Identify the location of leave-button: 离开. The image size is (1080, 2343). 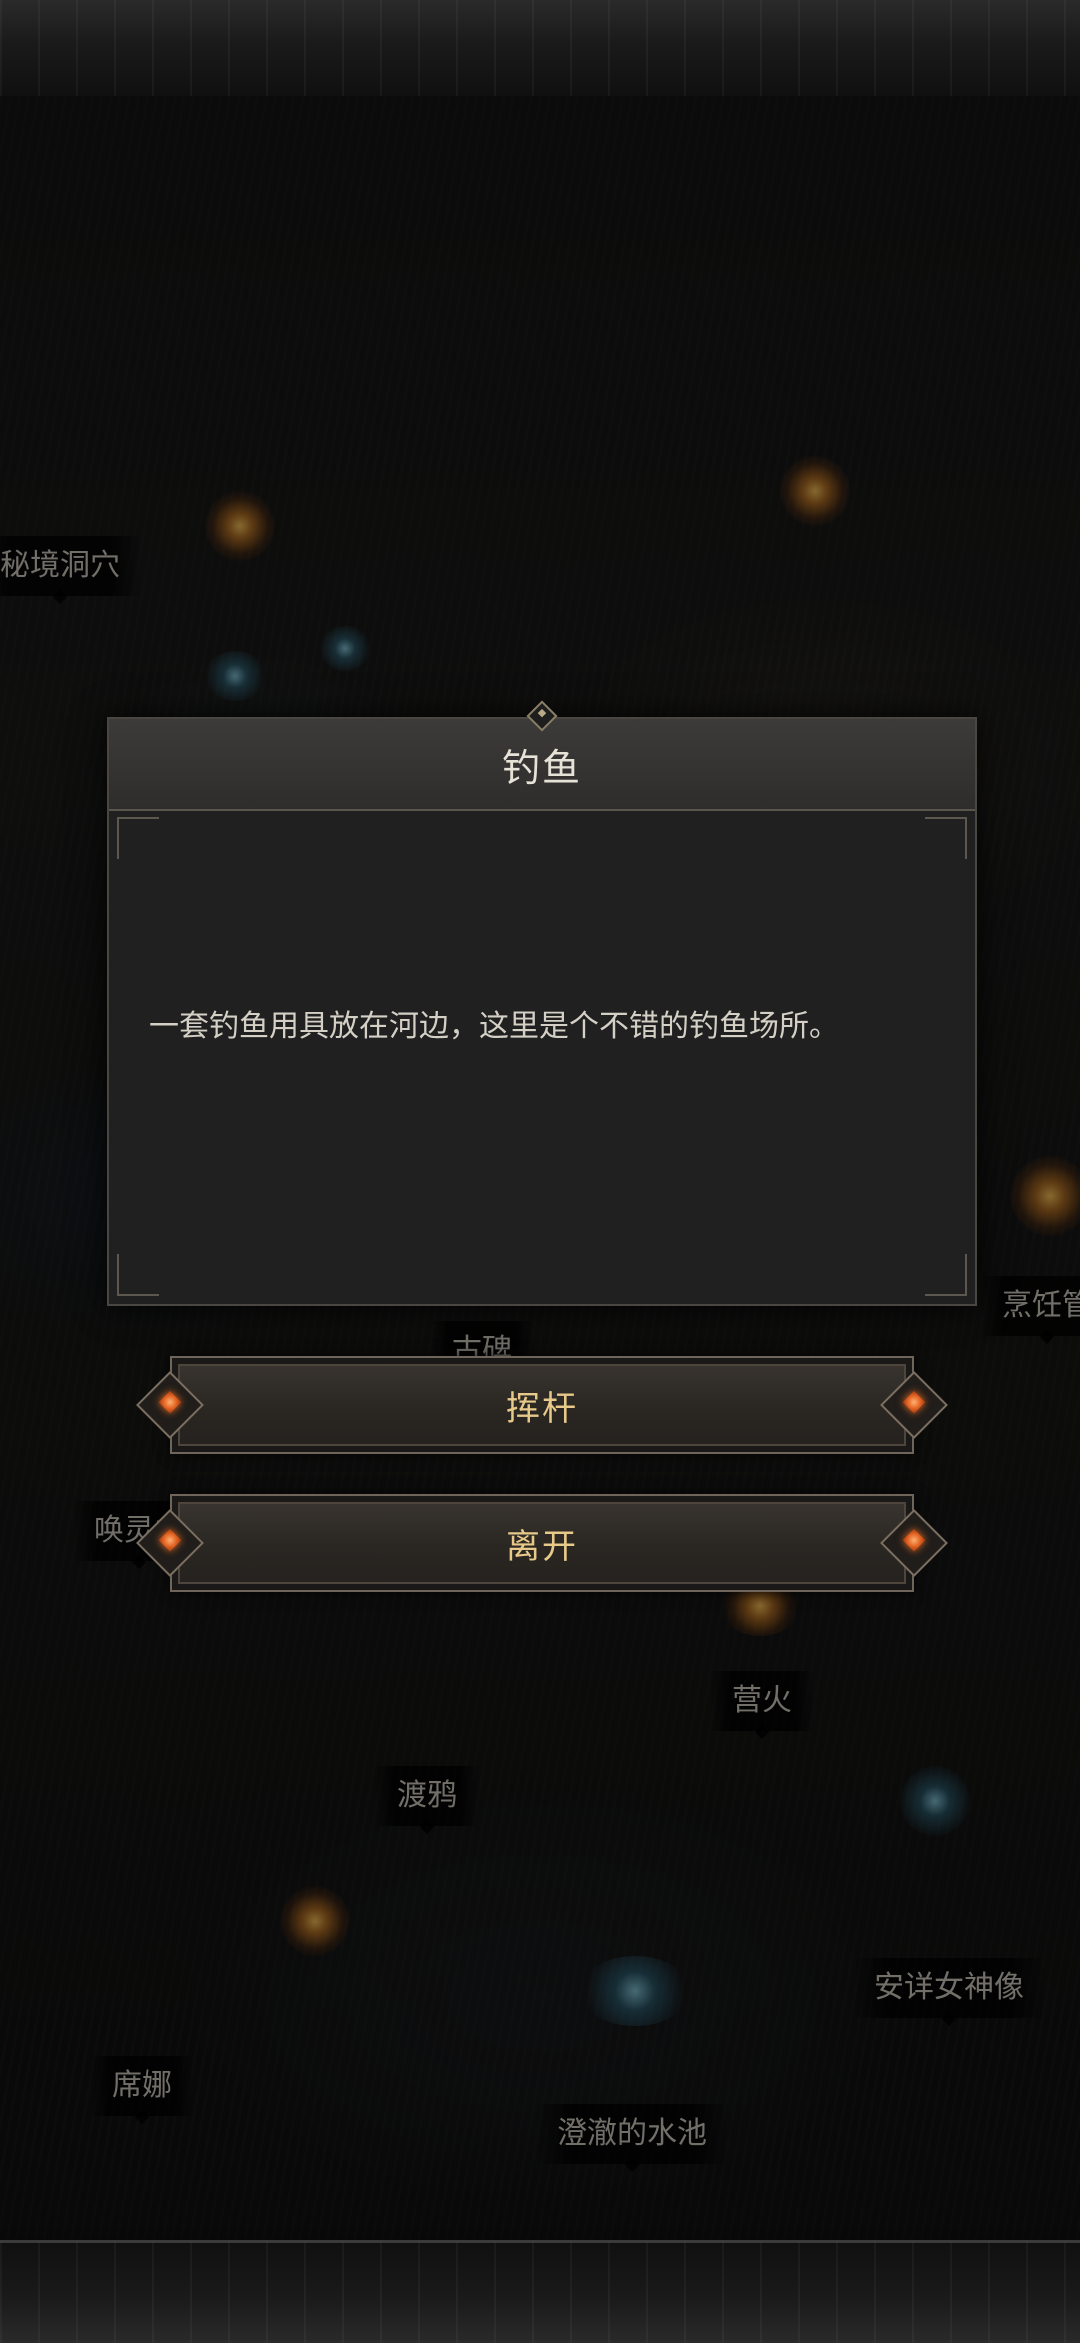
(542, 1543).